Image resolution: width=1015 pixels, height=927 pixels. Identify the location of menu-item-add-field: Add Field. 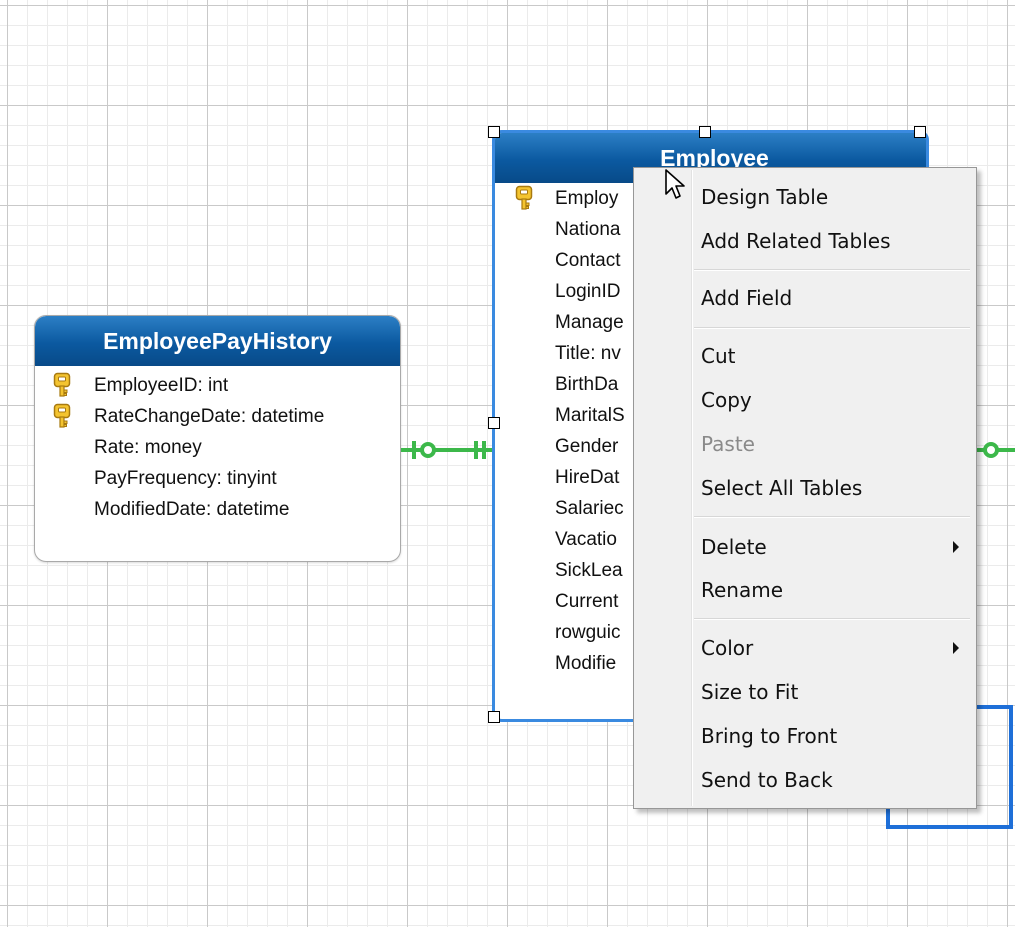
(805, 298).